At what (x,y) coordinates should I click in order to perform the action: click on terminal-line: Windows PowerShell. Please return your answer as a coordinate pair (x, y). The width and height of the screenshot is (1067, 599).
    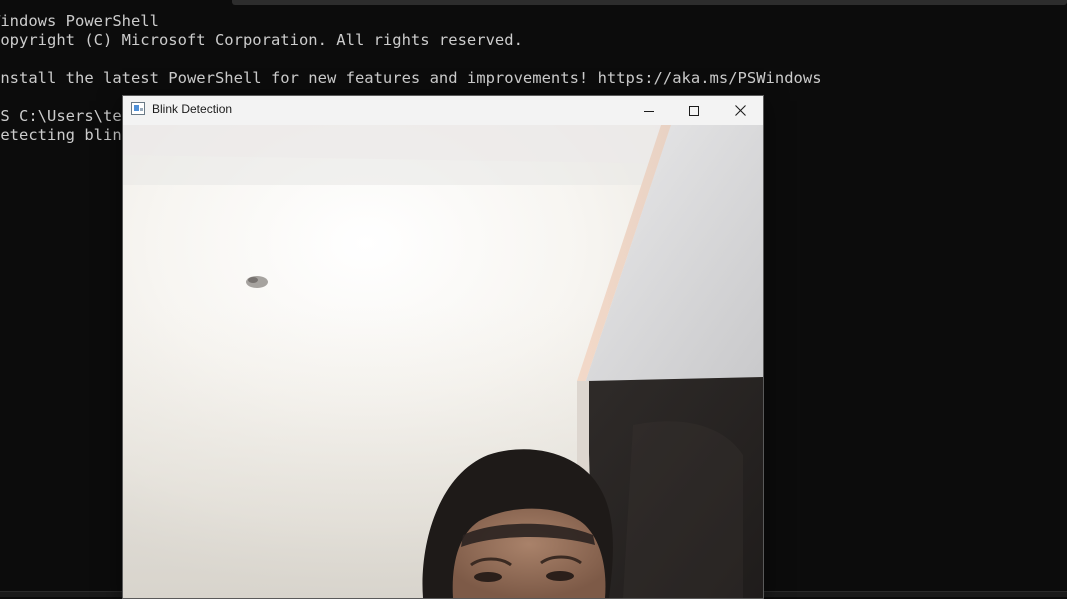
    Looking at the image, I should click on (79, 21).